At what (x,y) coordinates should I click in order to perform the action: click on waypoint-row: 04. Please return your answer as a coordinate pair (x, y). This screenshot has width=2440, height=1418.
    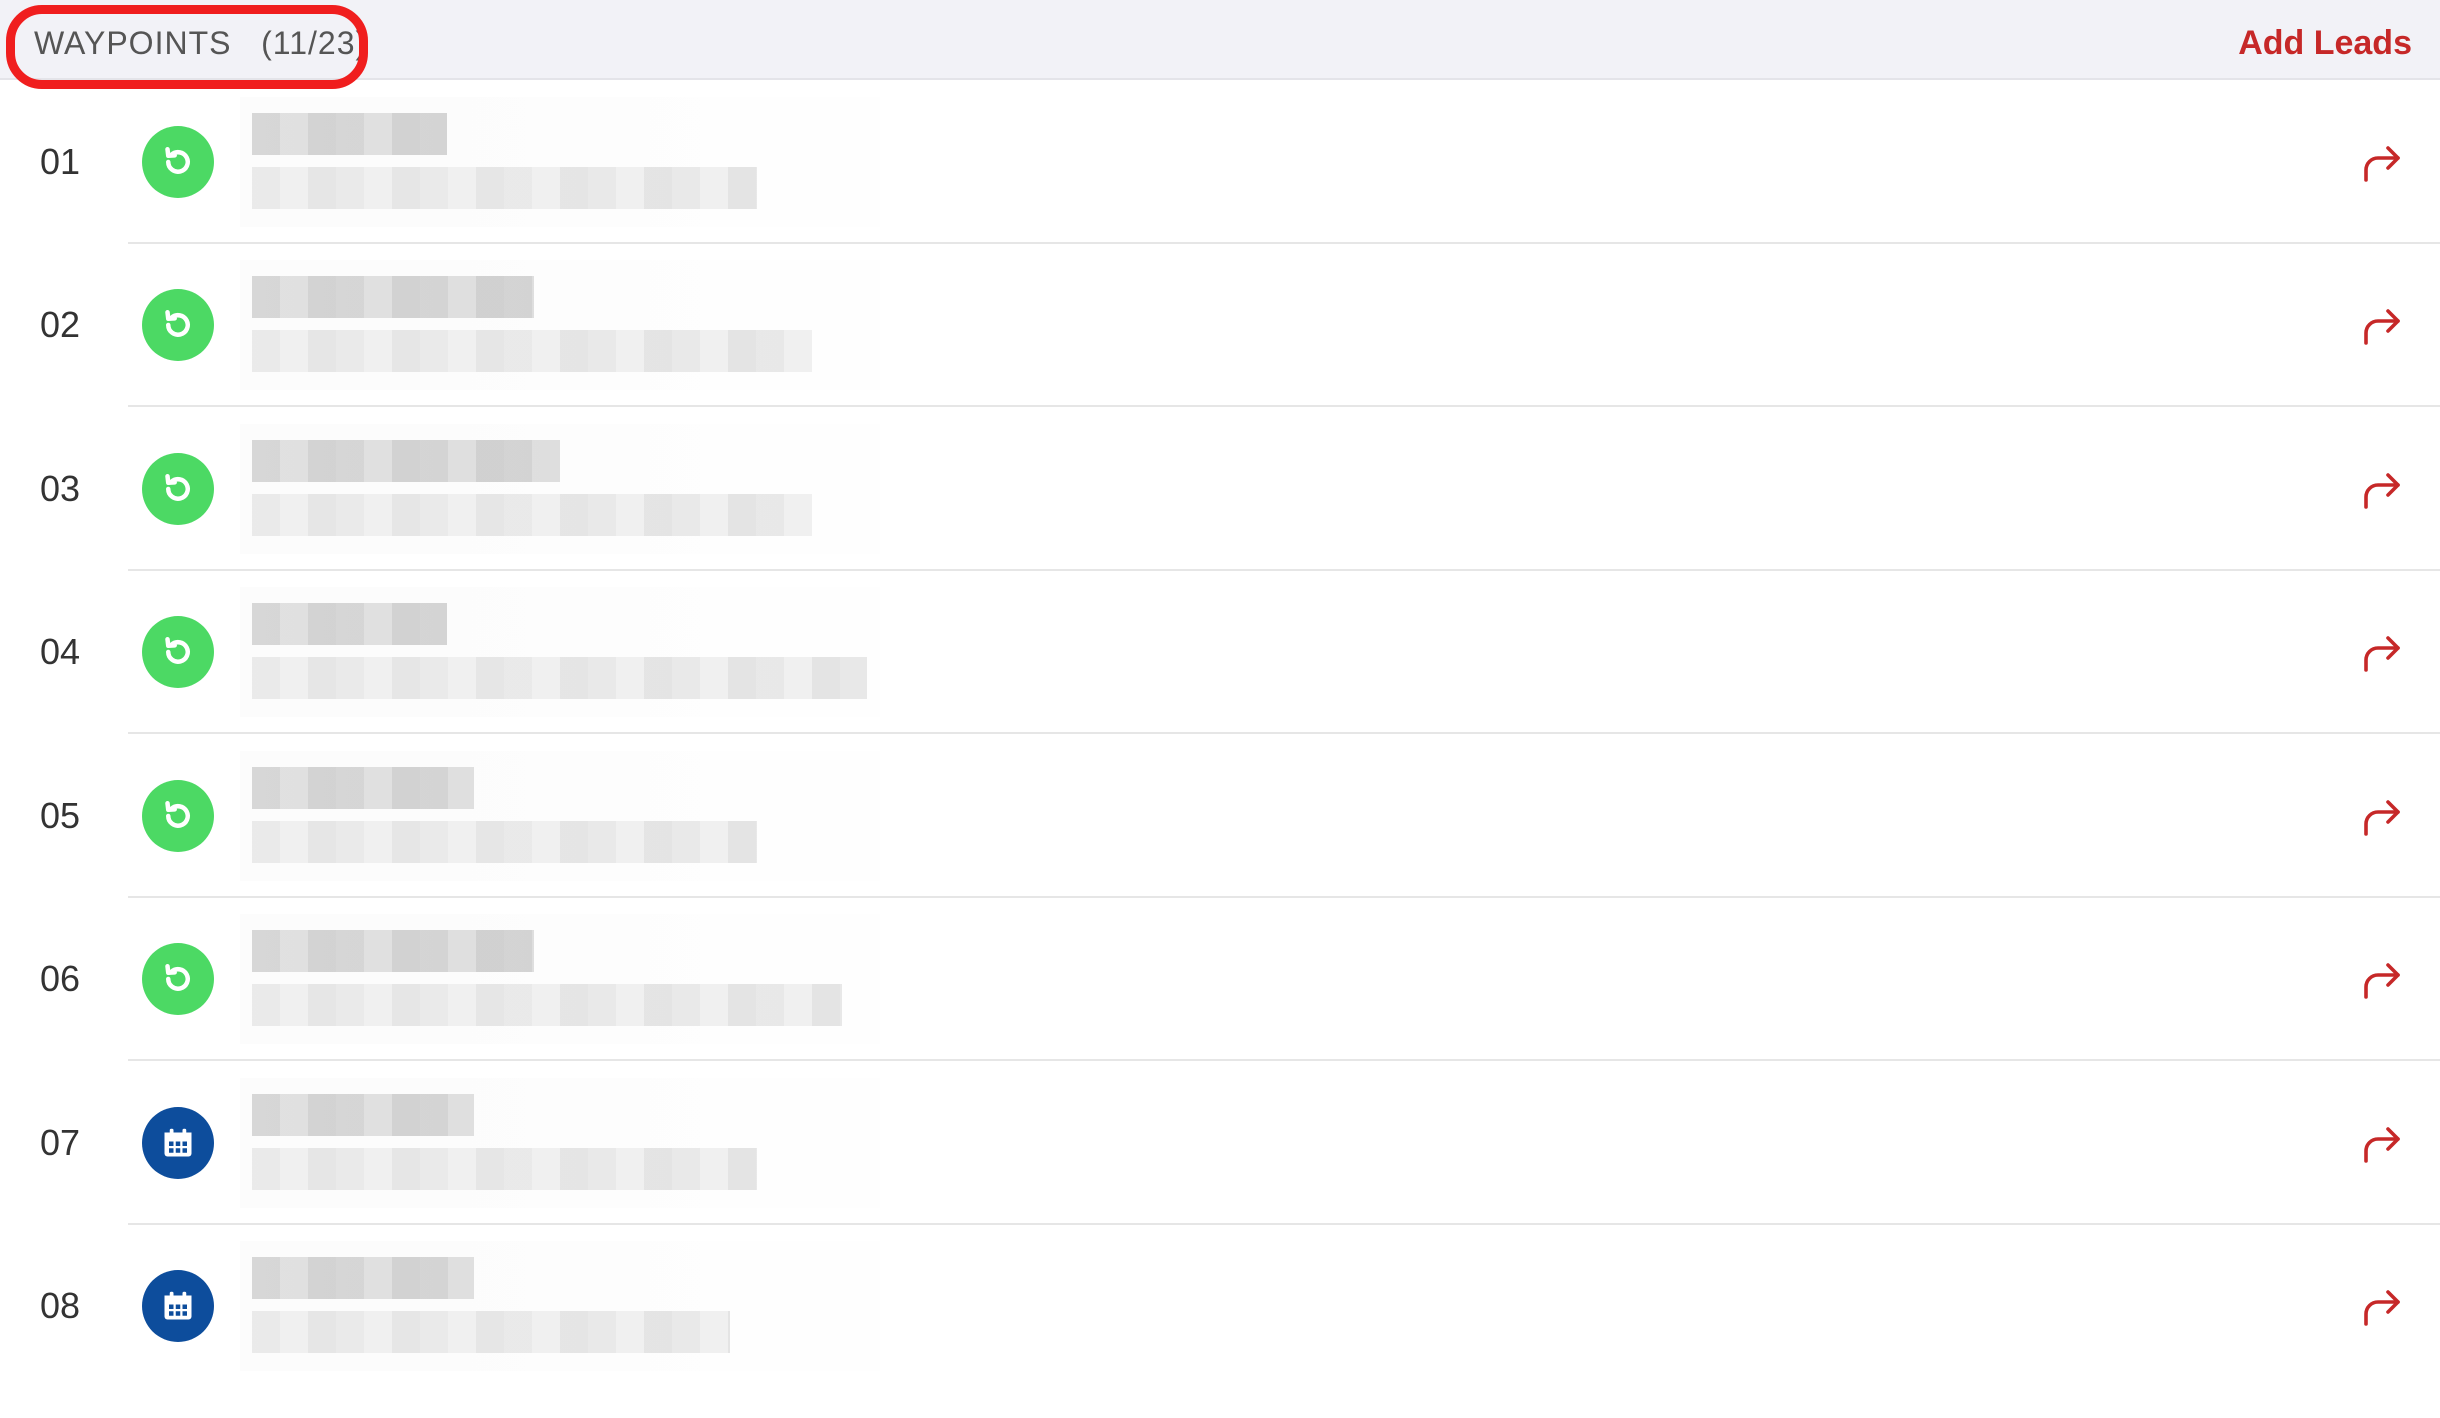
    Looking at the image, I should click on (1220, 652).